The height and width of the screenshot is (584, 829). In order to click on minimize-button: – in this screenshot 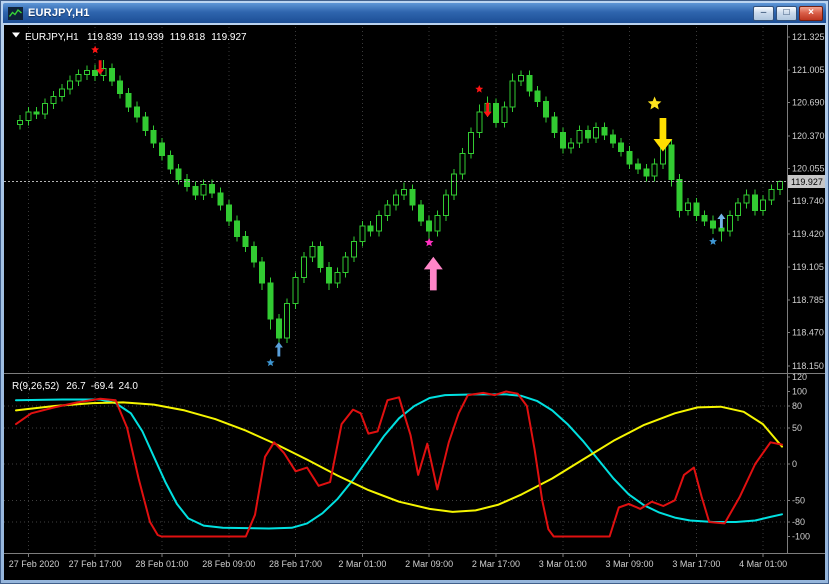, I will do `click(763, 13)`.